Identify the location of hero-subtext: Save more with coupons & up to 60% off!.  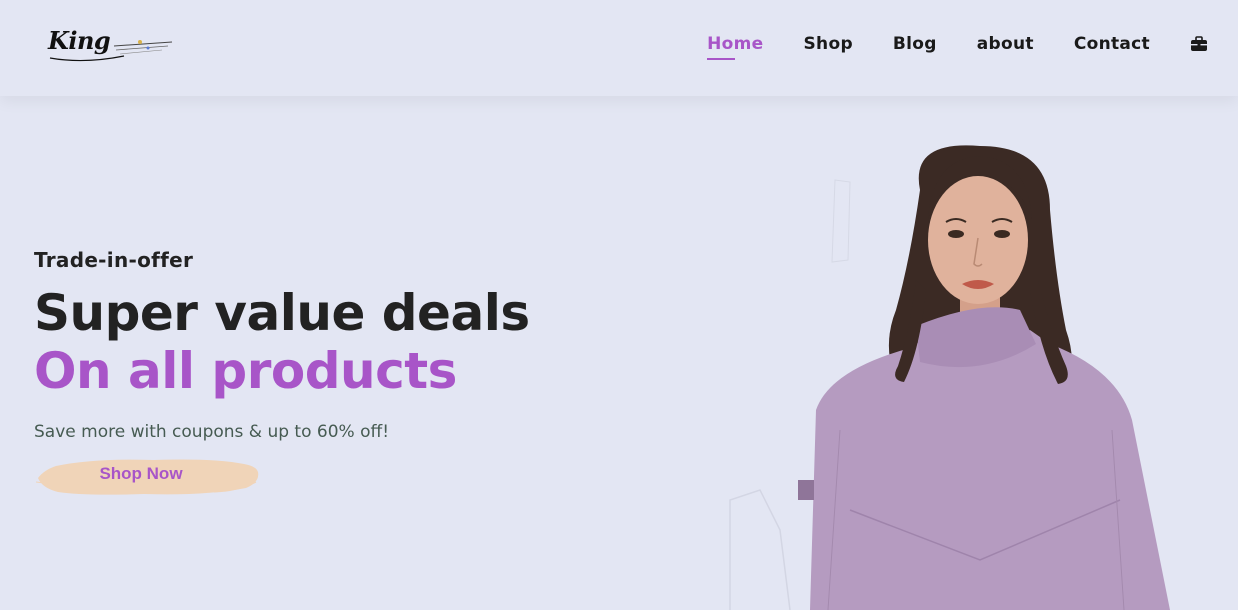
(212, 432).